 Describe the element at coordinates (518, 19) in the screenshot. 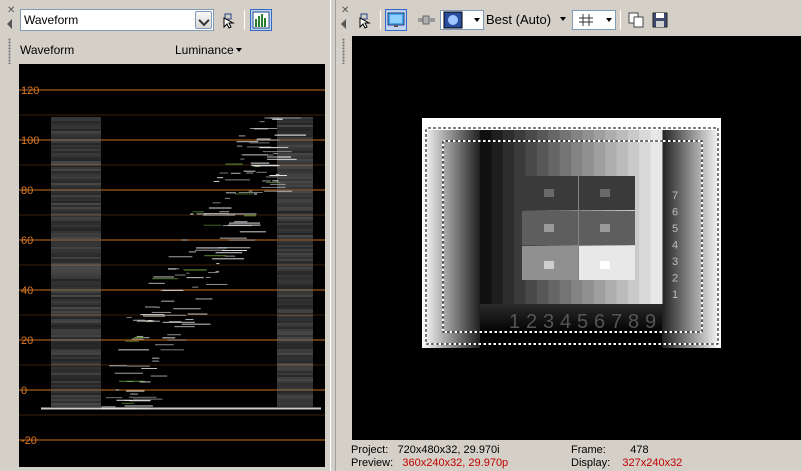

I see `preview-quality-select: Best (Auto)` at that location.